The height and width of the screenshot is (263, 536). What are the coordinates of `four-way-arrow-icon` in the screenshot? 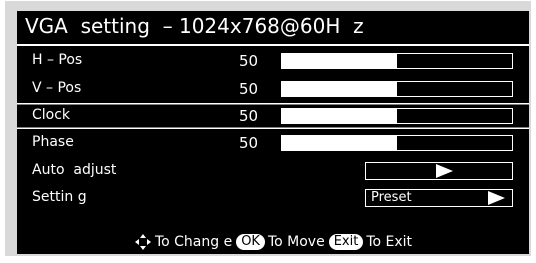 It's located at (143, 242).